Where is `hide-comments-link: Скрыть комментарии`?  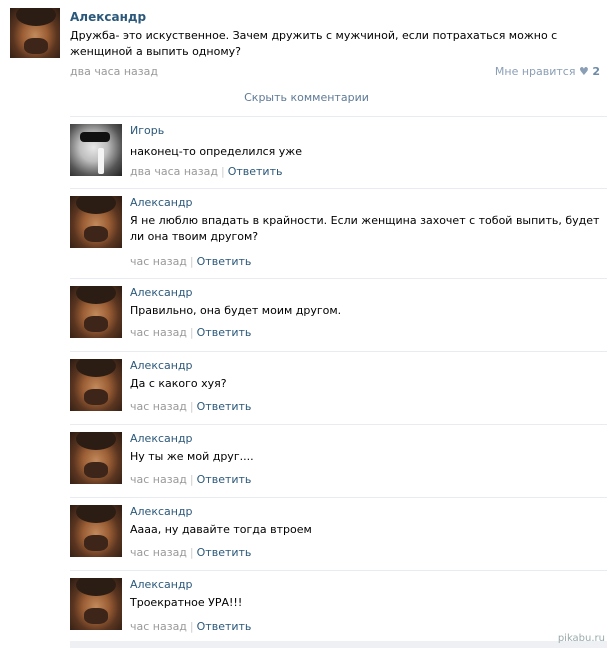
hide-comments-link: Скрыть комментарии is located at coordinates (306, 97).